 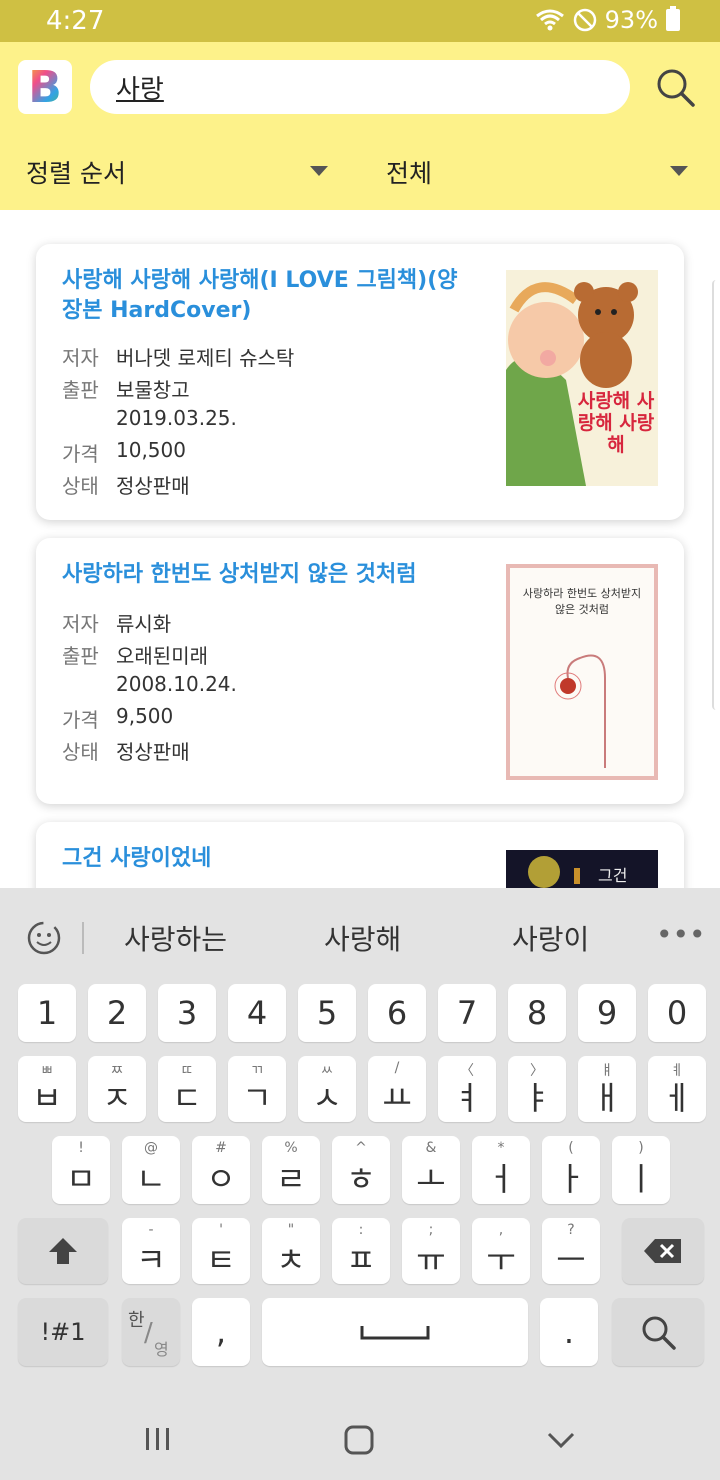 What do you see at coordinates (117, 1071) in the screenshot?
I see `key-secondary-label: ㅉ` at bounding box center [117, 1071].